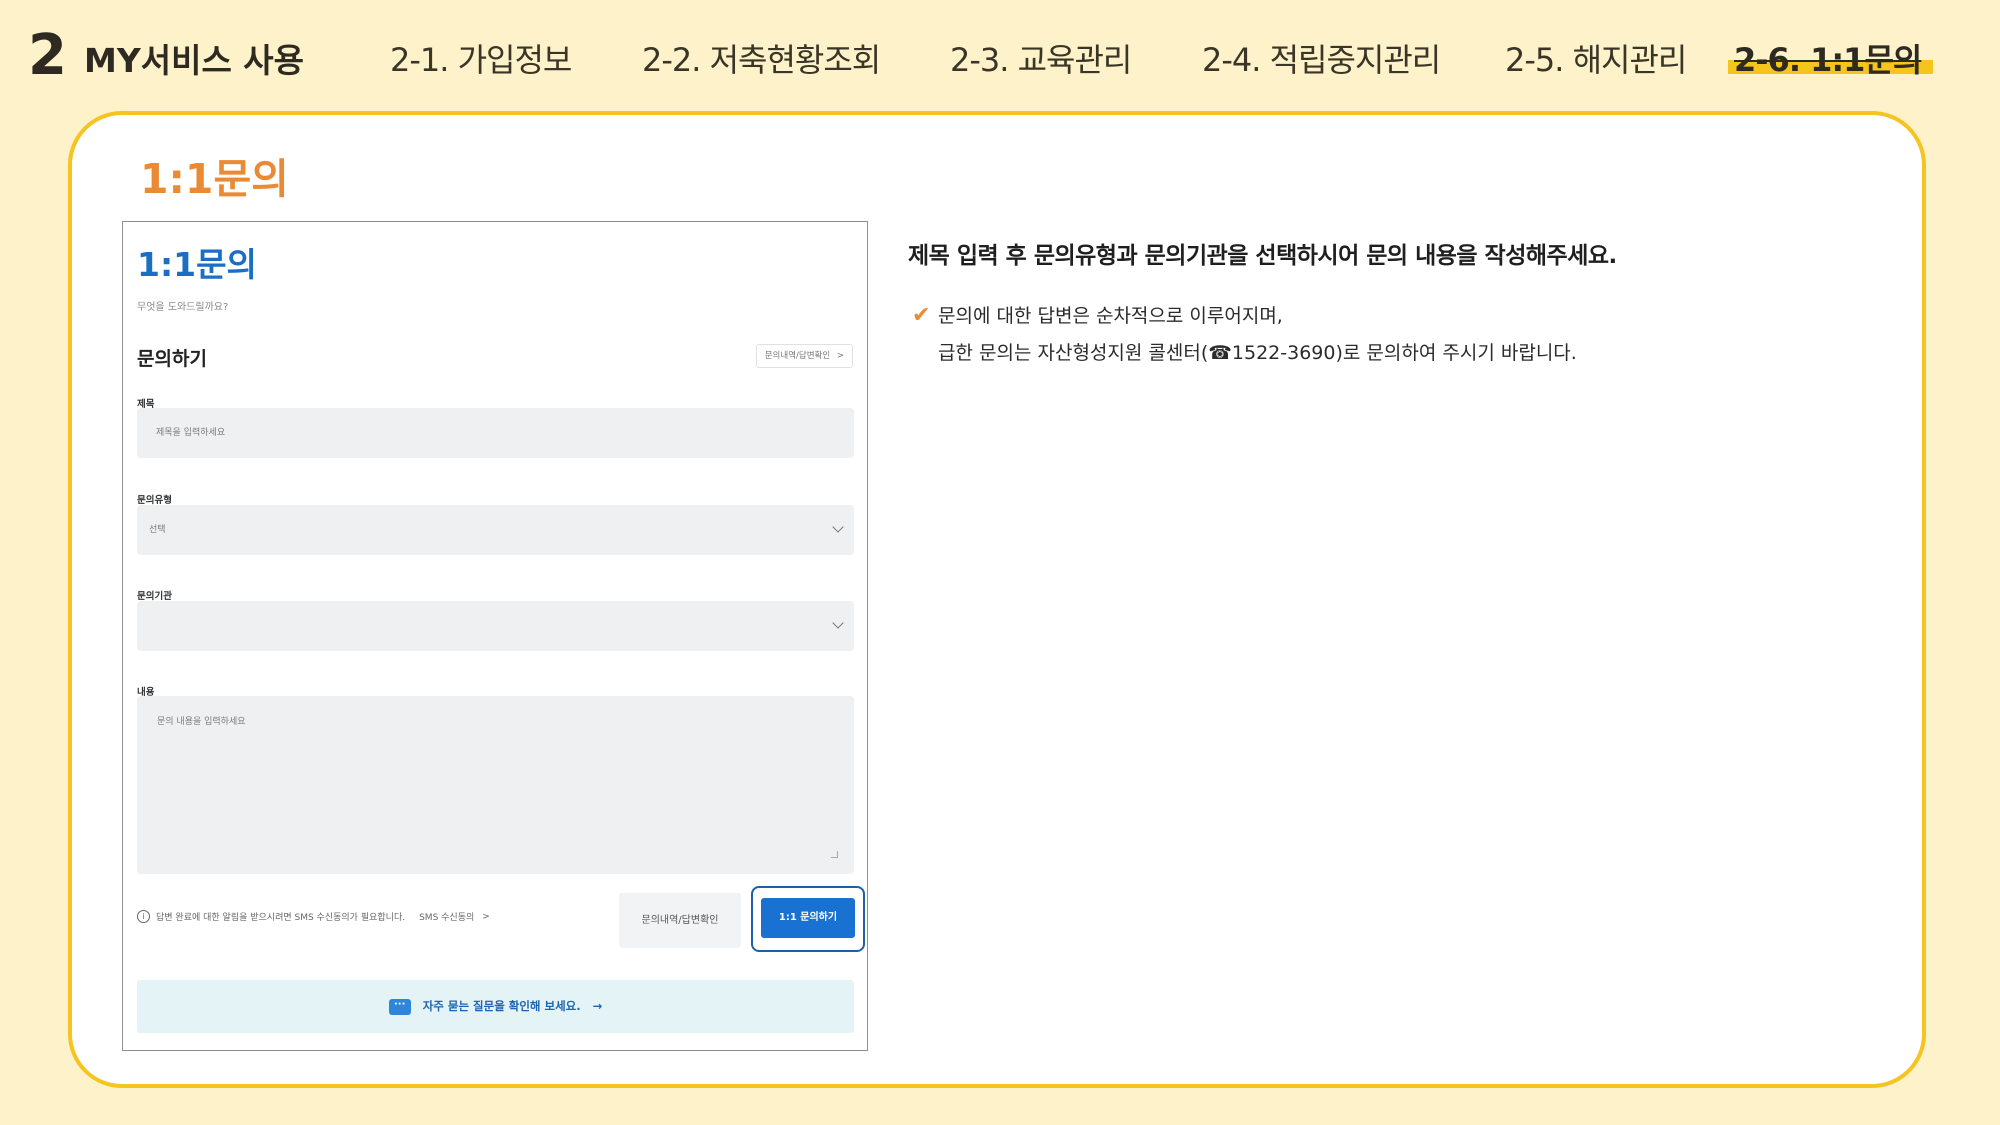 Image resolution: width=2000 pixels, height=1125 pixels. Describe the element at coordinates (1110, 316) in the screenshot. I see `description-line-1: 문의에 대한 답변은 순차적으로 이루어지며,` at that location.